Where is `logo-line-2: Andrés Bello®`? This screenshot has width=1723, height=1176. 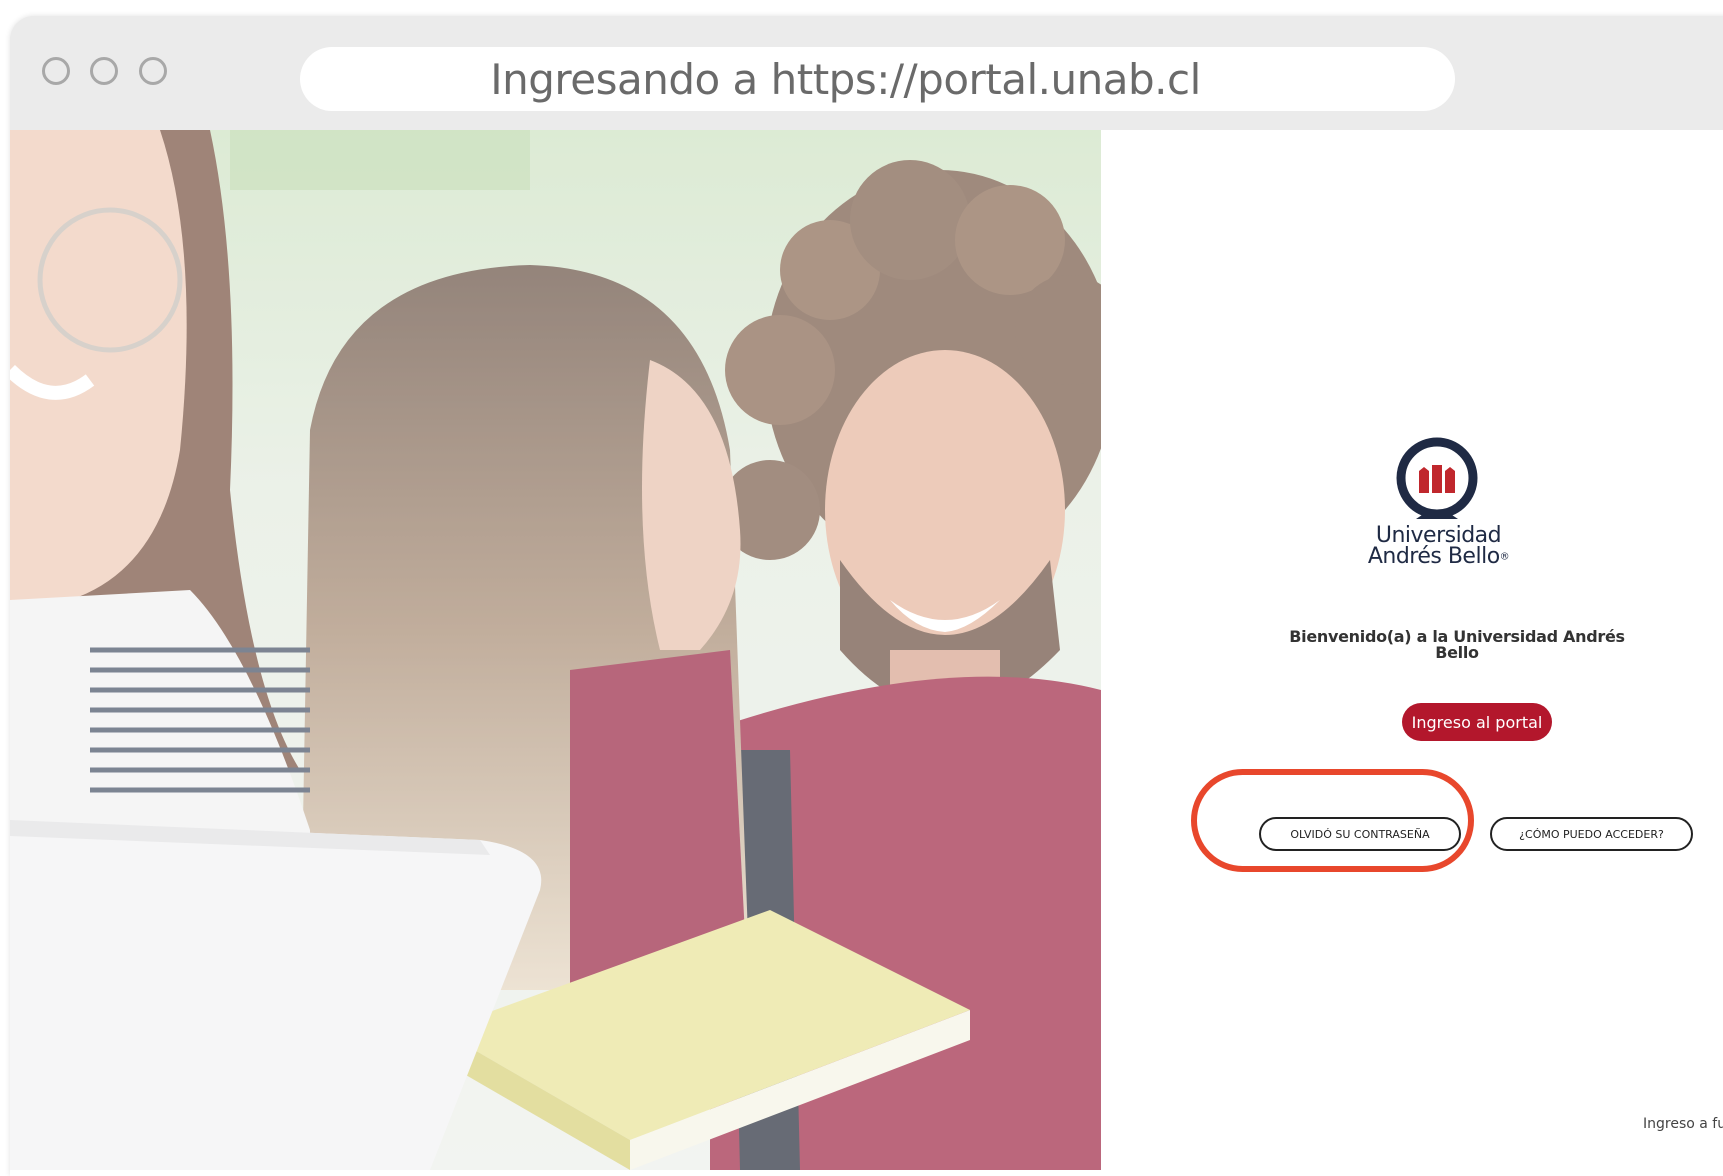 logo-line-2: Andrés Bello® is located at coordinates (1438, 557).